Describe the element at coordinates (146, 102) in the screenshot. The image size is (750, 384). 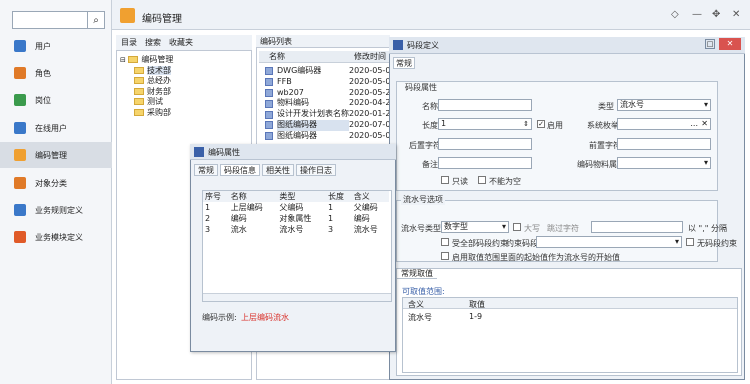
I see `tree-item-test: 测试` at that location.